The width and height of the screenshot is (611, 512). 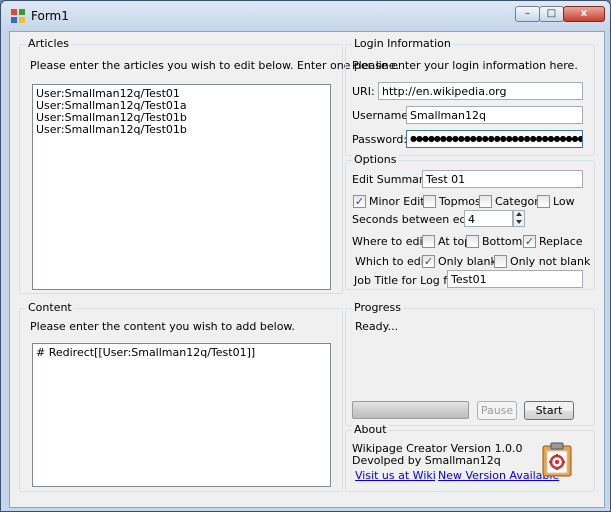 What do you see at coordinates (111, 129) in the screenshot?
I see `article-line: User:Smallman12q/Test01b` at bounding box center [111, 129].